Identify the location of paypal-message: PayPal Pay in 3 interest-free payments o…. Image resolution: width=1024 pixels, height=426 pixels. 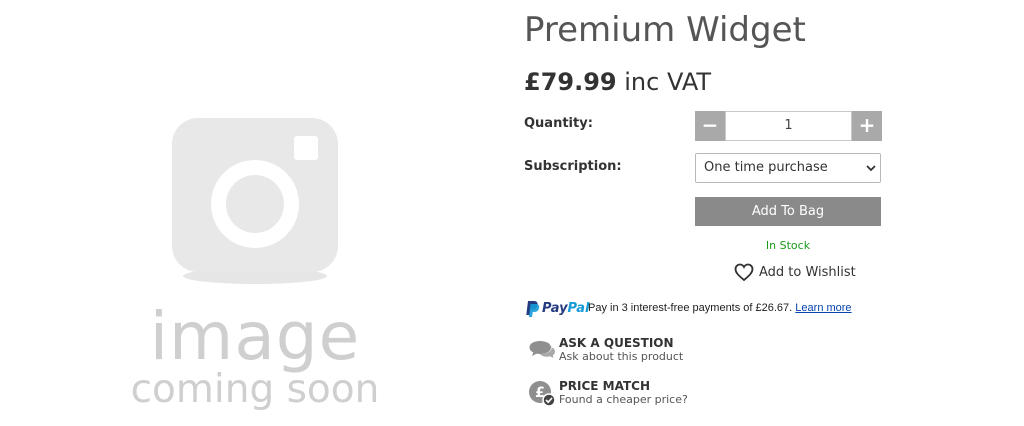
(714, 309).